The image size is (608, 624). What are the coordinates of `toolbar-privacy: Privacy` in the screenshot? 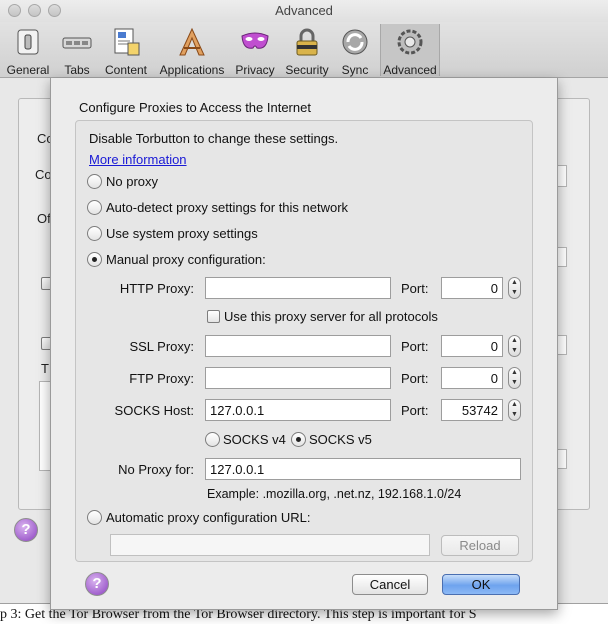 It's located at (255, 50).